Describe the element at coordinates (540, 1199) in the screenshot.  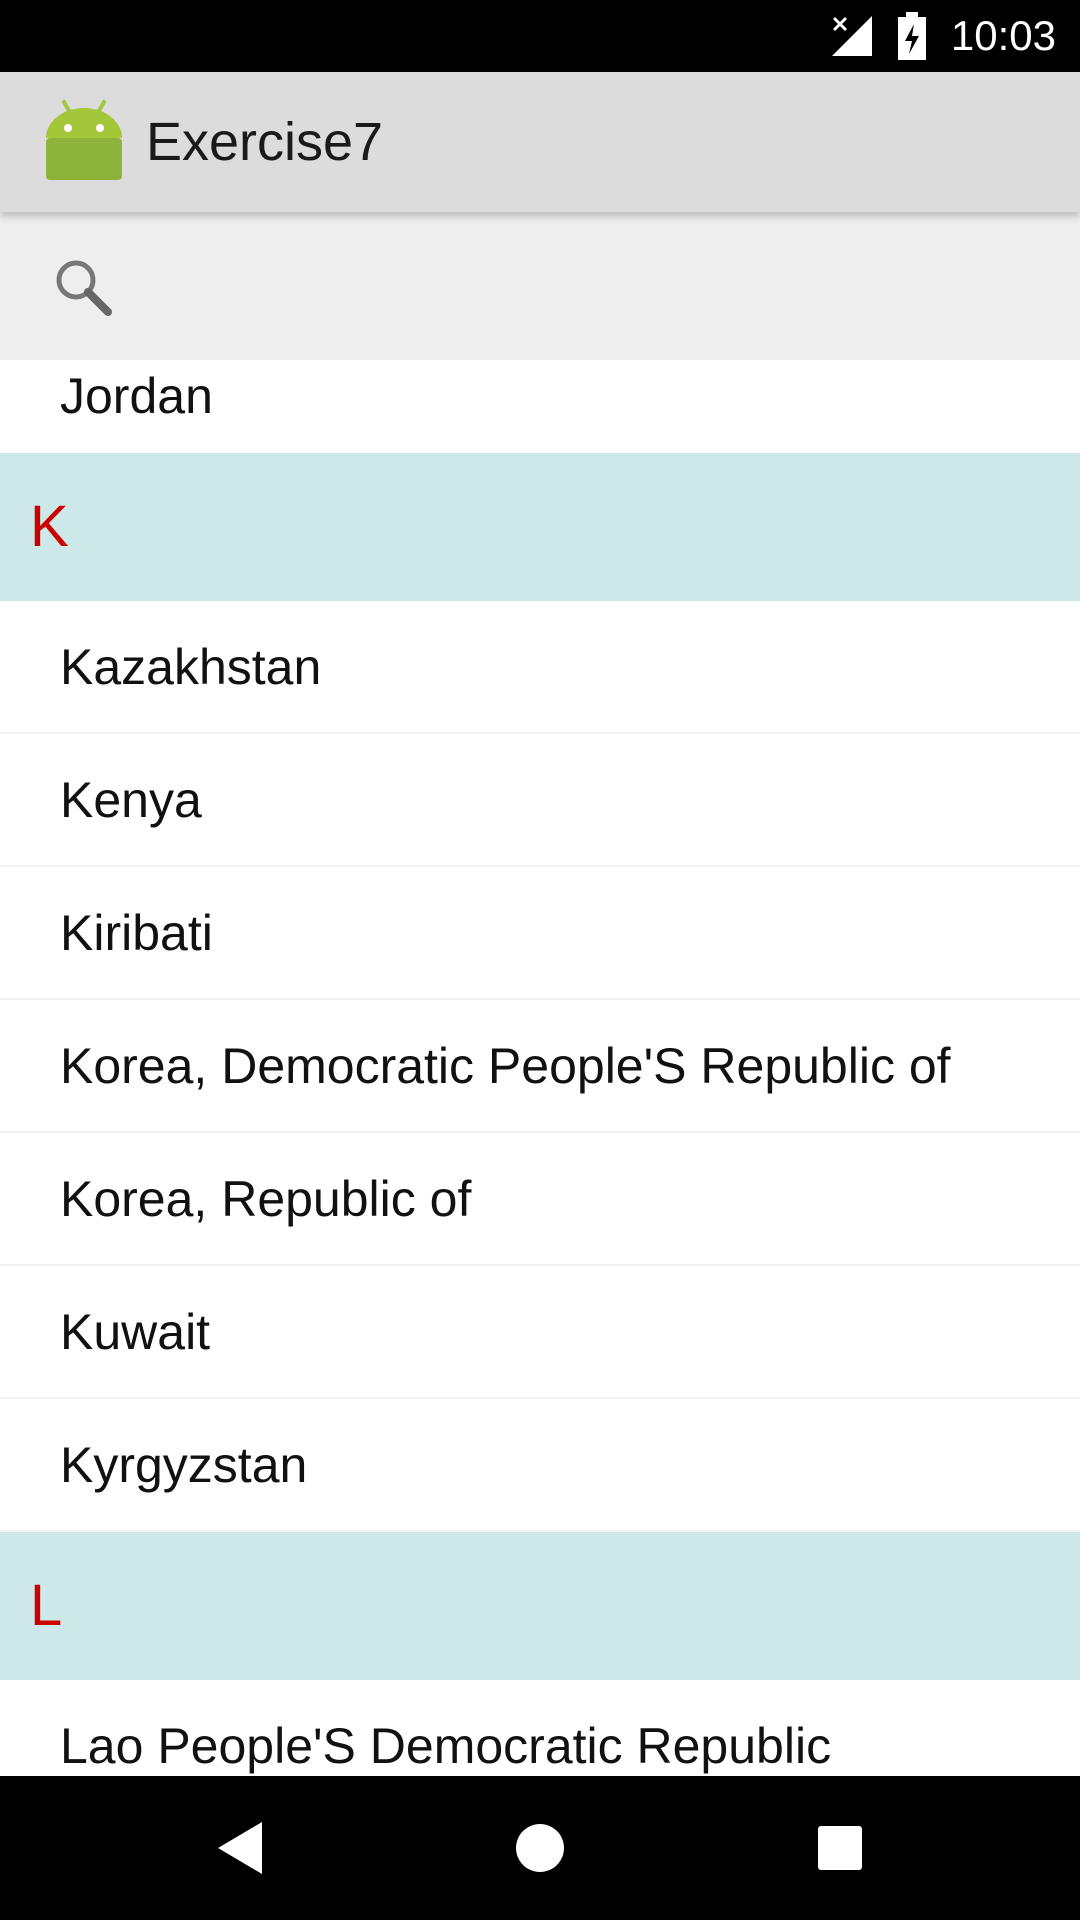
I see `list-item: Korea, Republic of` at that location.